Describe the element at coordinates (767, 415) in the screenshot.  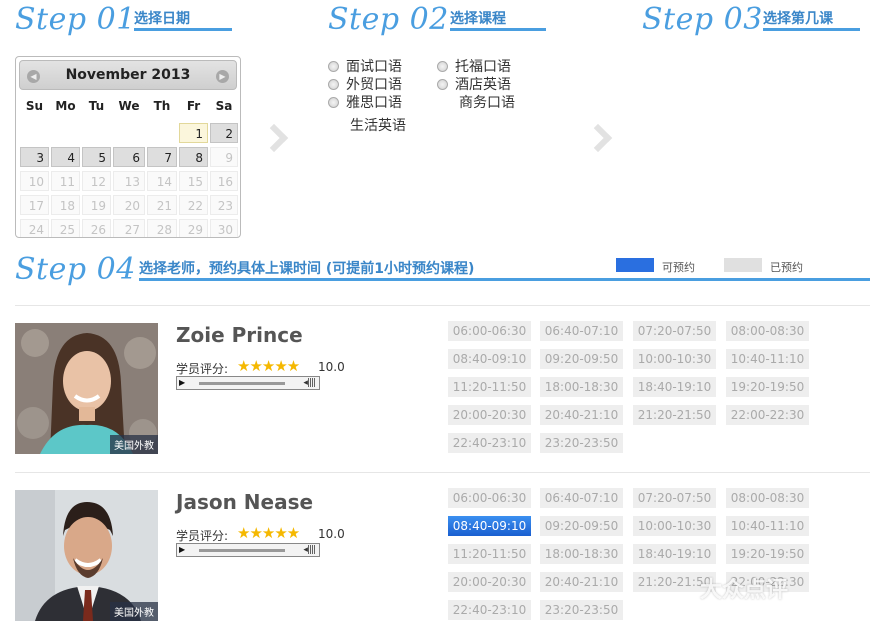
I see `time-slot: 22:00-22:30` at that location.